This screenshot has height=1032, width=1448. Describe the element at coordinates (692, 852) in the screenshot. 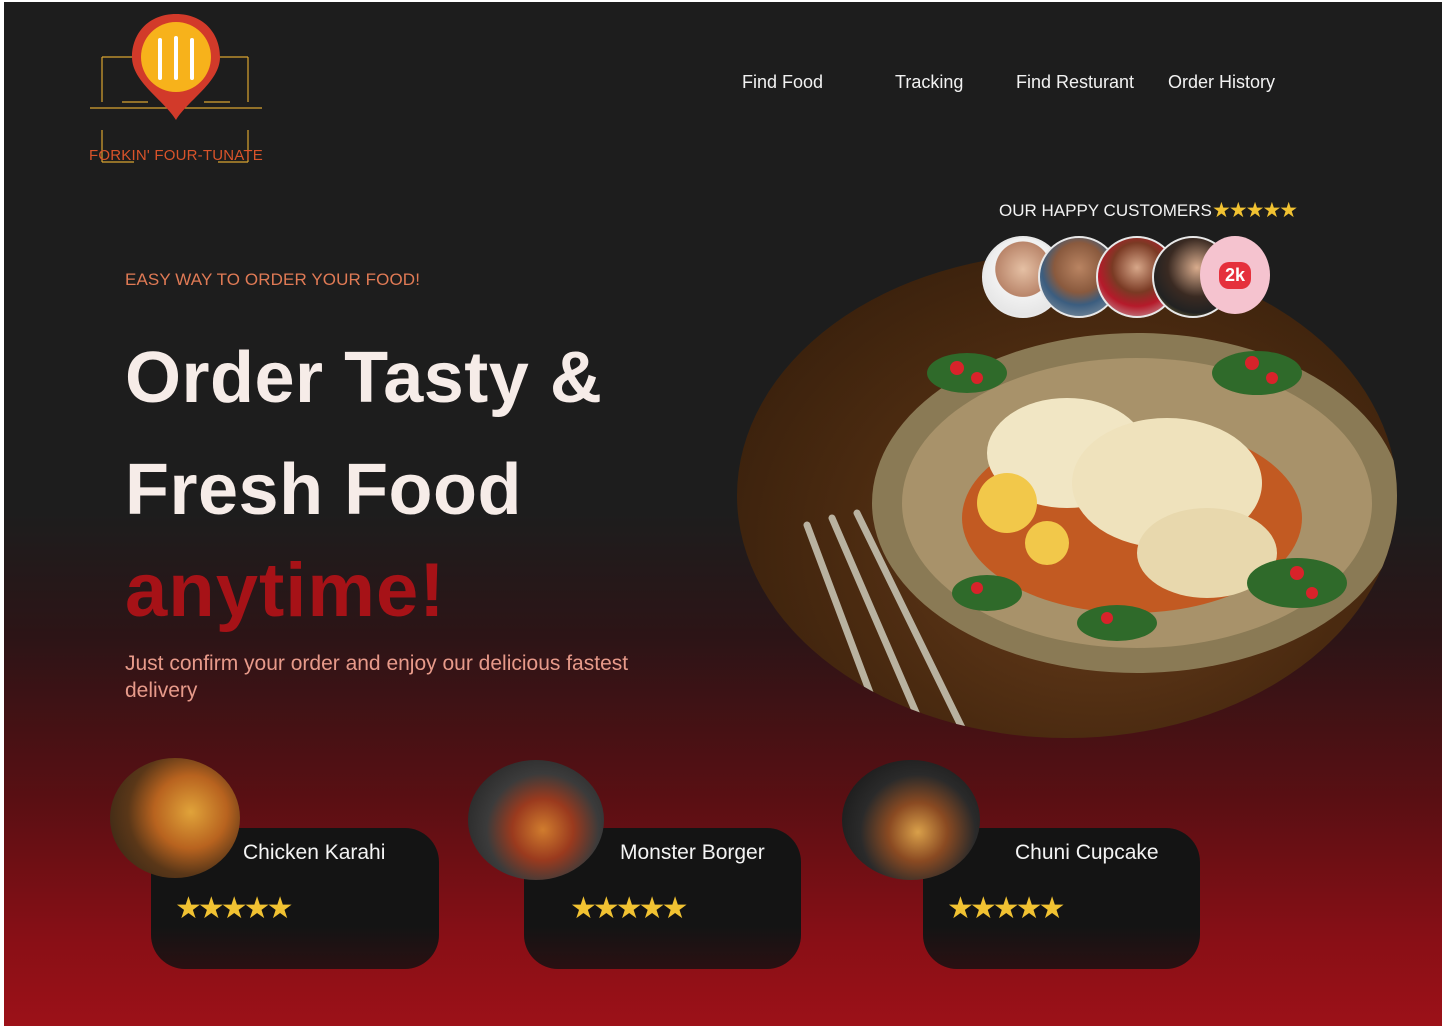

I see `card-title: Monster Borger` at that location.